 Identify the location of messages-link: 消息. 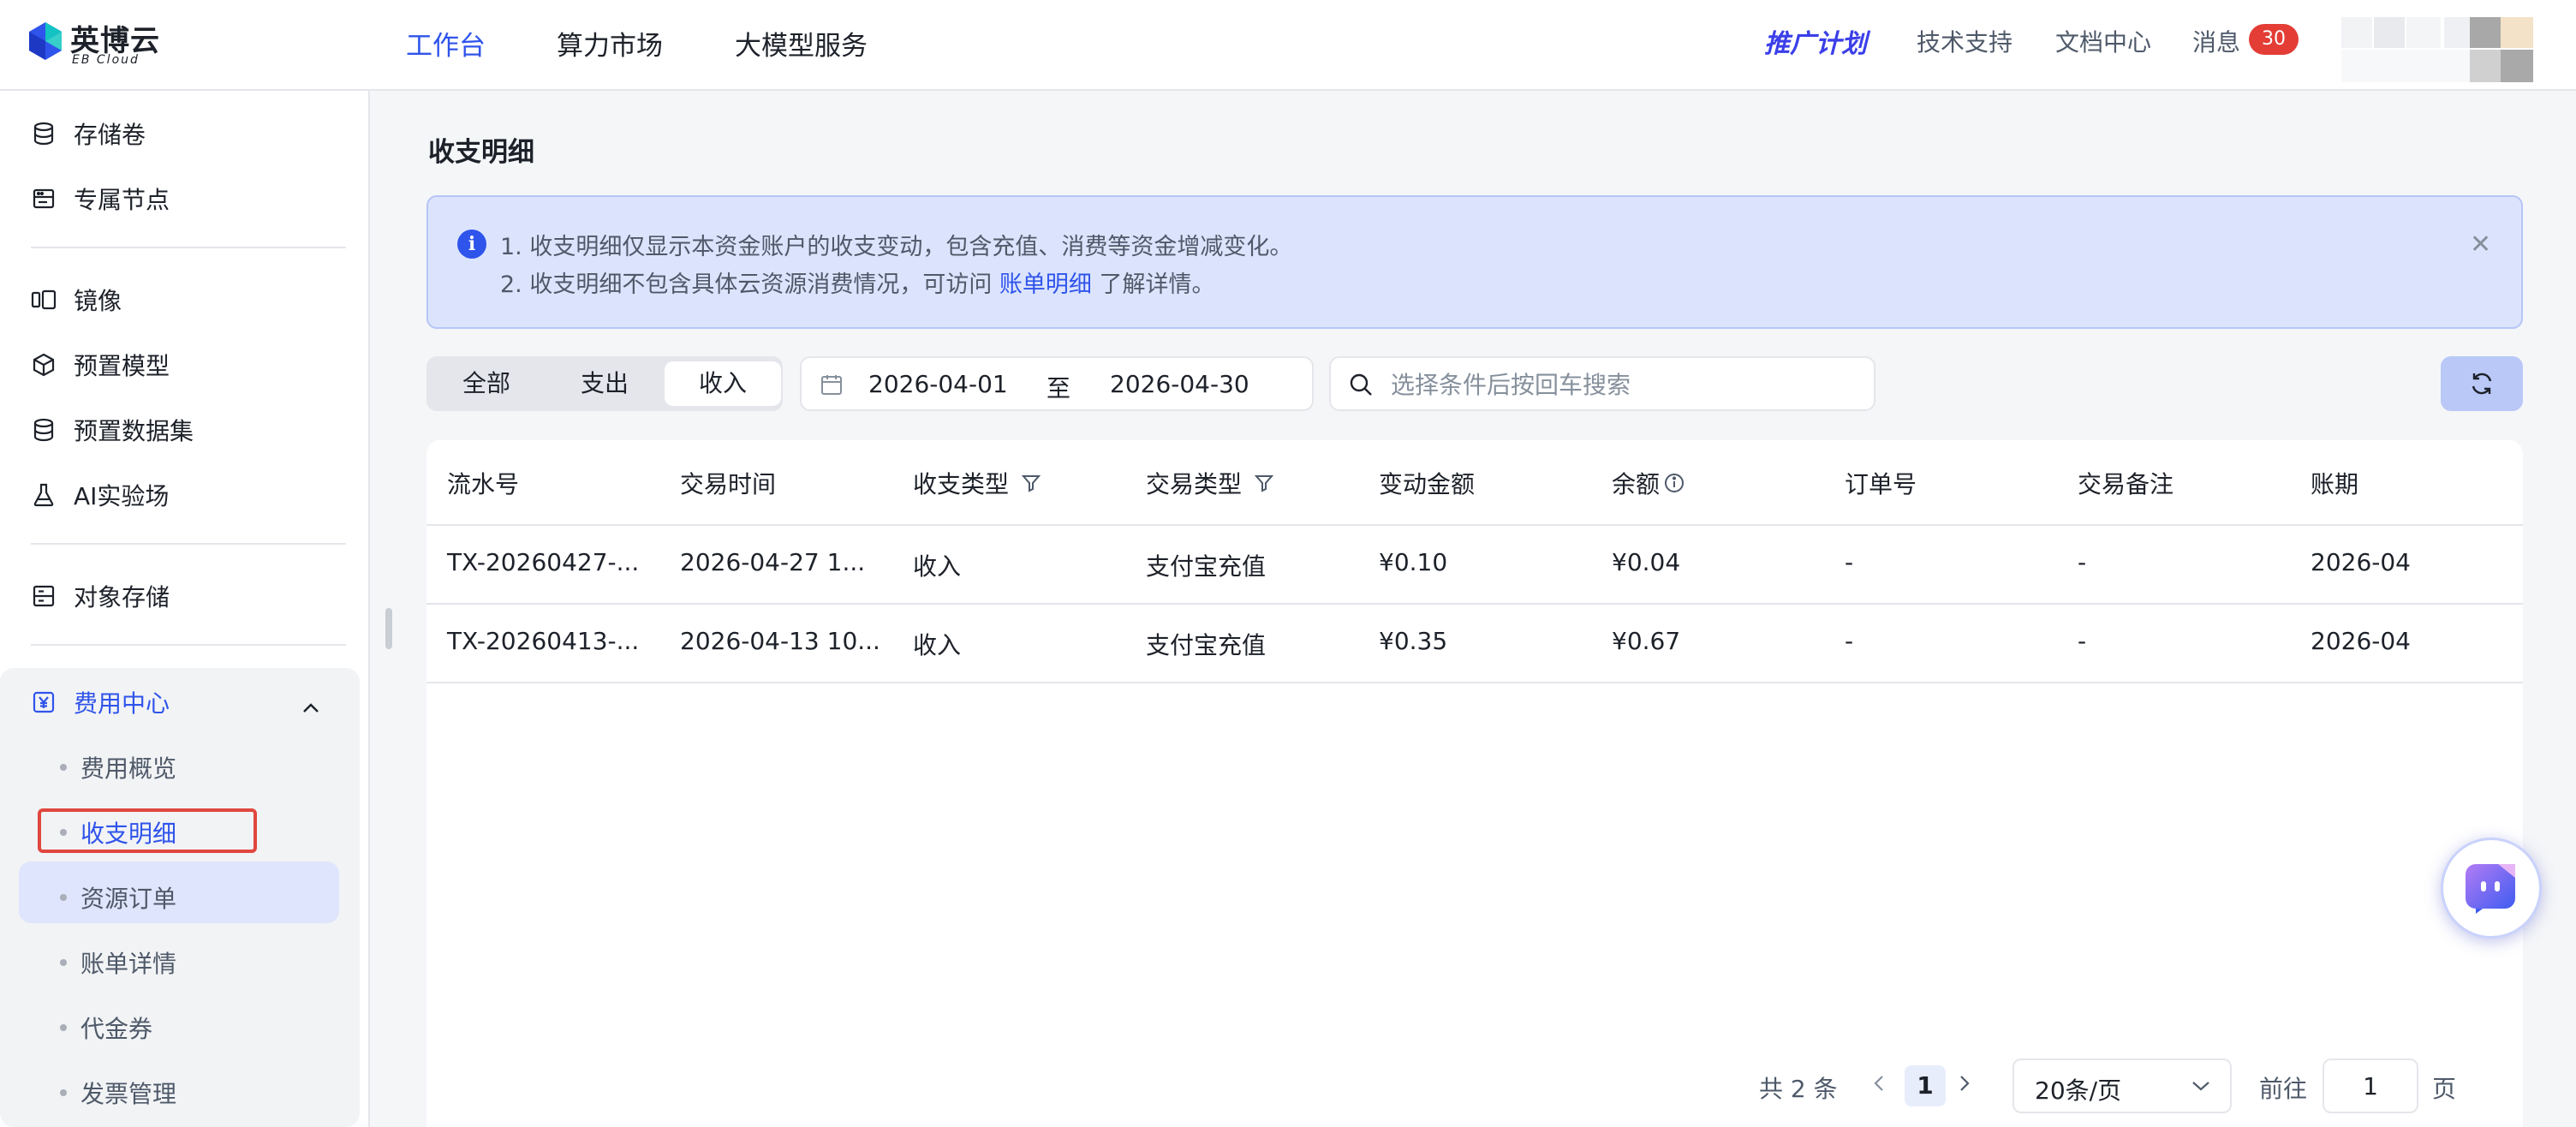
(2216, 41).